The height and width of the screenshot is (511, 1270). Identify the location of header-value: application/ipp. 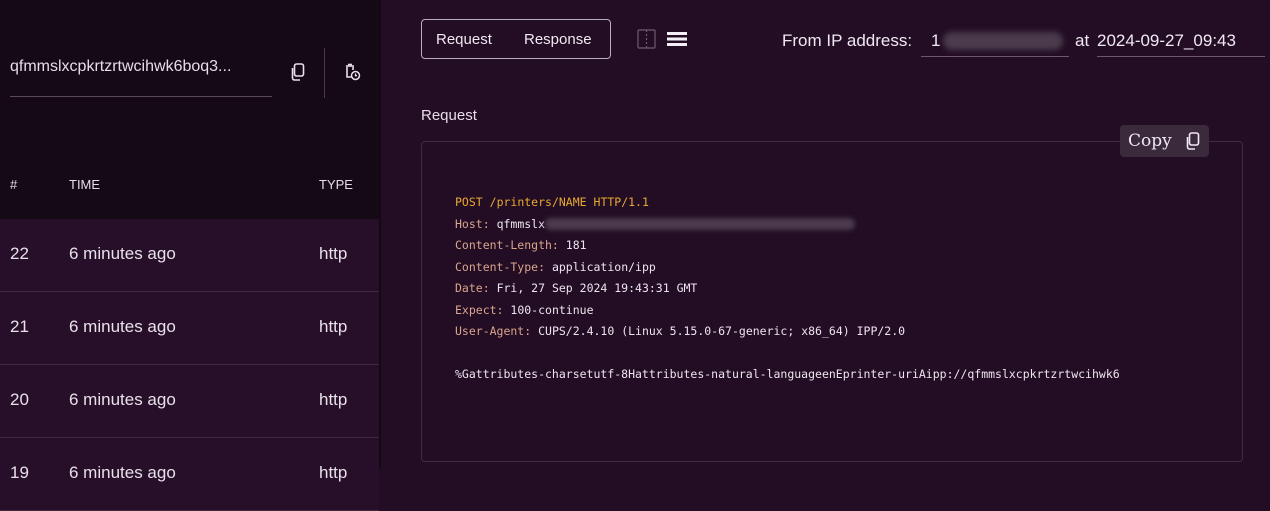
(603, 266).